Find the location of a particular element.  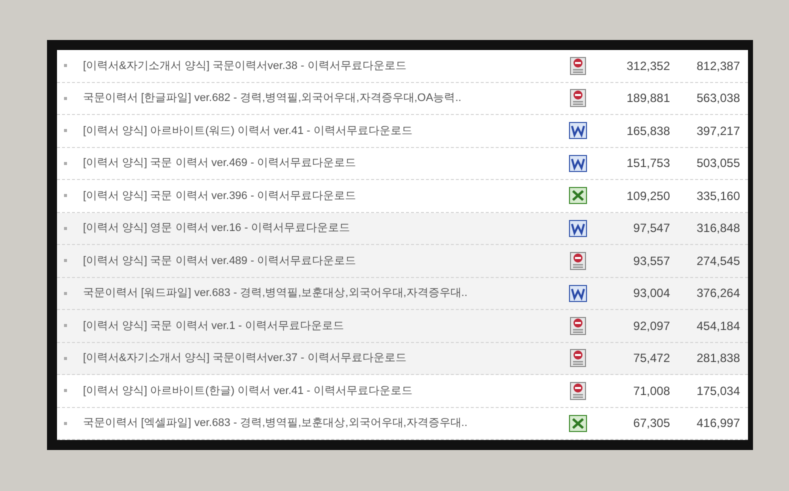

list-row: 국문이력서 [엑셀파일] ver.683 - 경력,병역필,보훈대상,외국어우대,자격증우대.. 67,305 416,997 is located at coordinates (402, 424).